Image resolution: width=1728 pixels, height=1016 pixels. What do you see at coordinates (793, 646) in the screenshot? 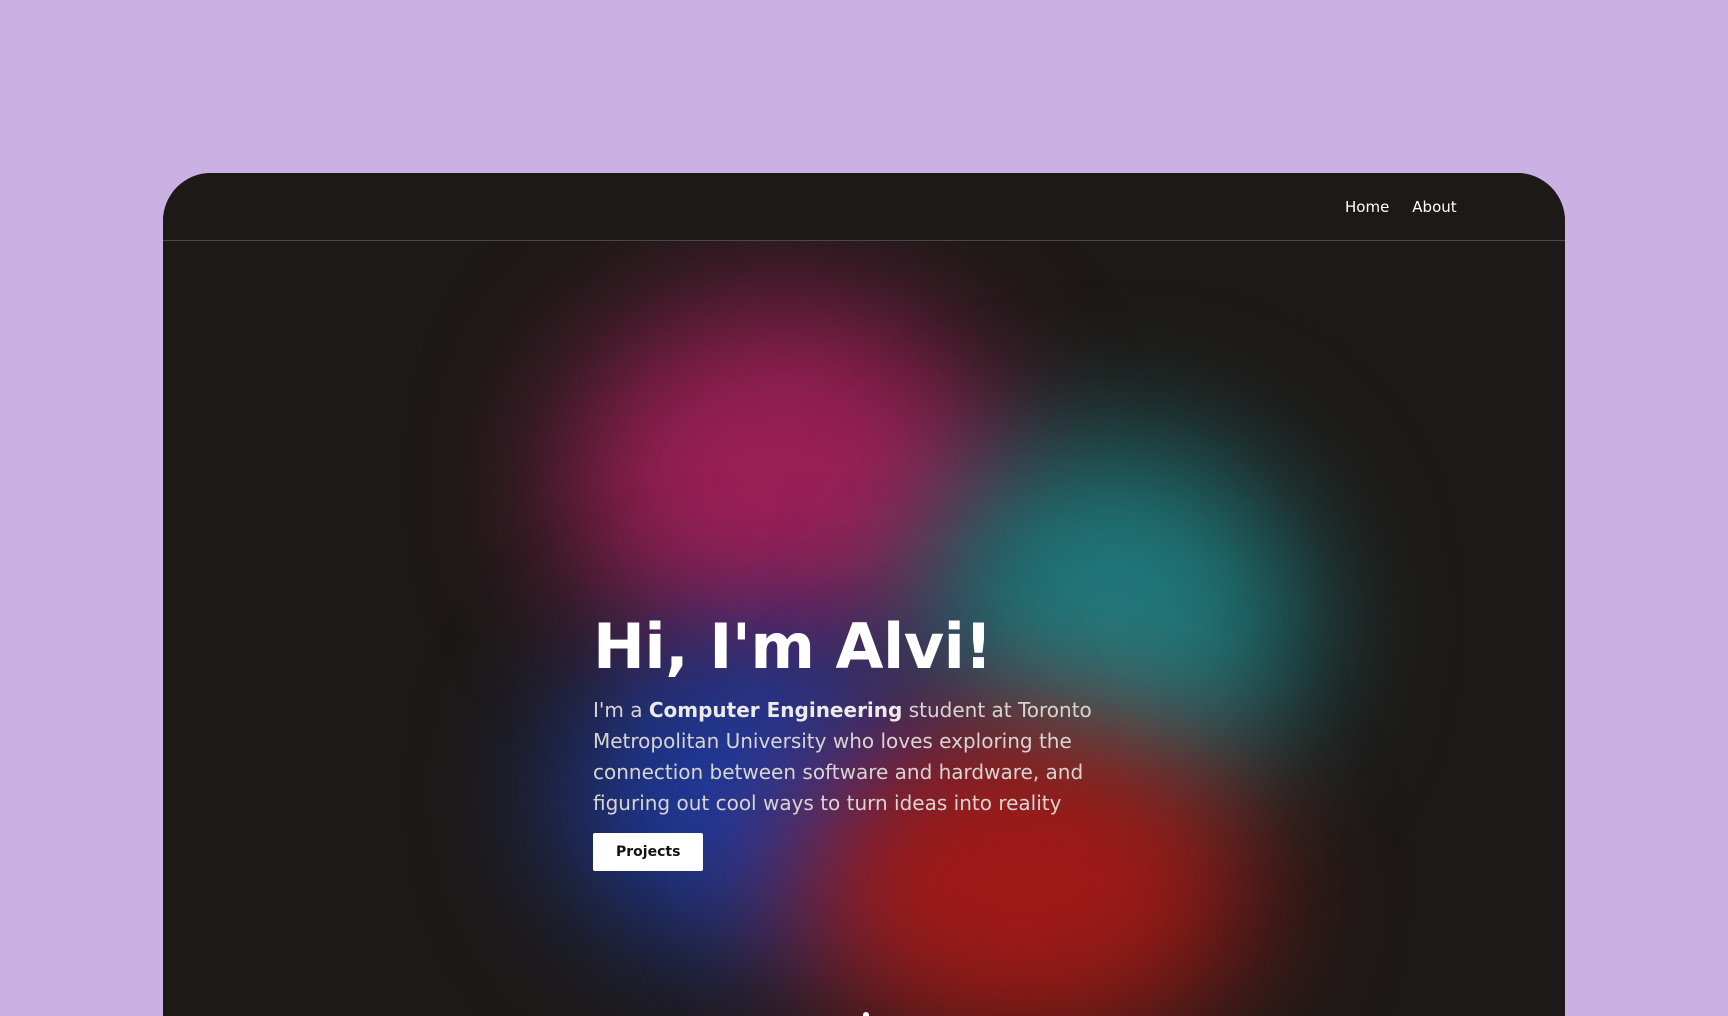
I see `hero-title: Hi, I'm Alvi!` at bounding box center [793, 646].